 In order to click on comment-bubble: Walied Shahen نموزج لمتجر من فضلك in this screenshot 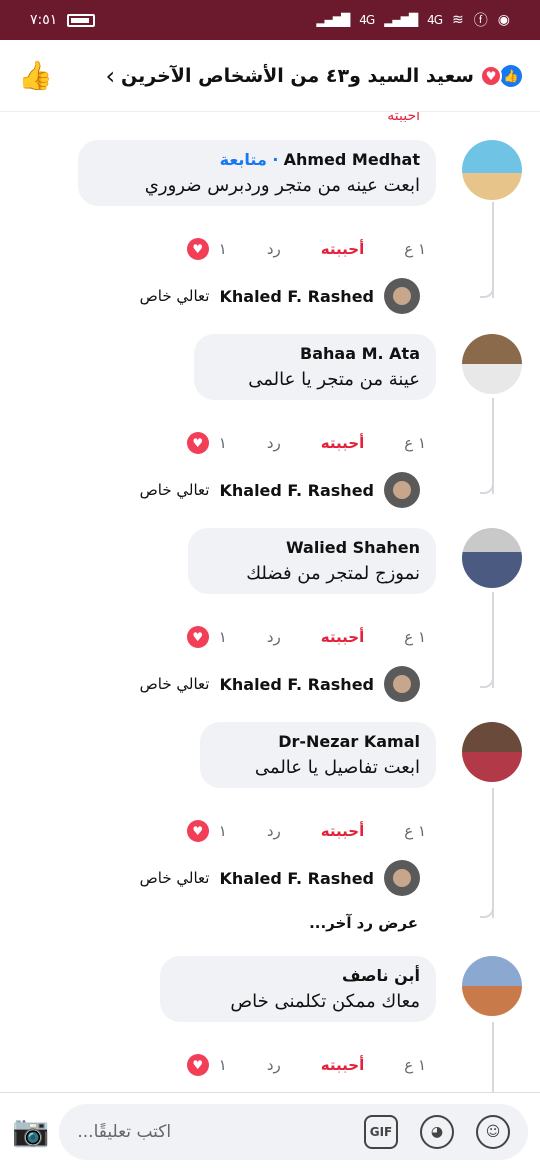, I will do `click(312, 561)`.